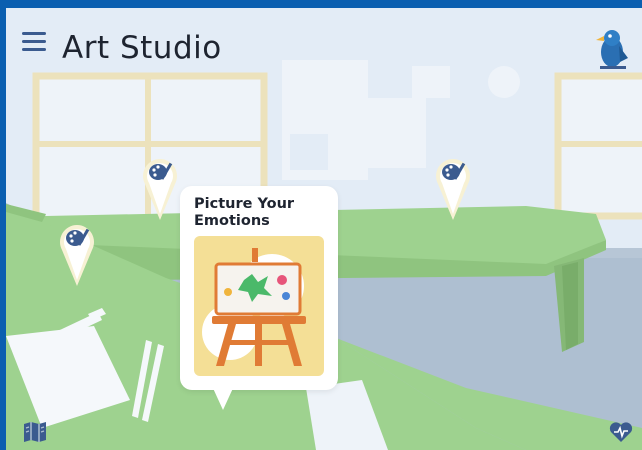  I want to click on popup-pointer, so click(223, 398).